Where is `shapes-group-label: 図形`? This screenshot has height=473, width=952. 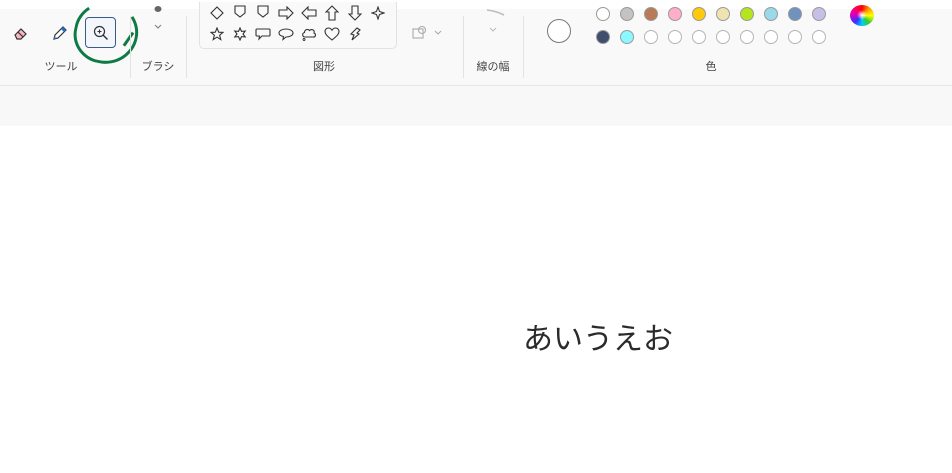 shapes-group-label: 図形 is located at coordinates (324, 66).